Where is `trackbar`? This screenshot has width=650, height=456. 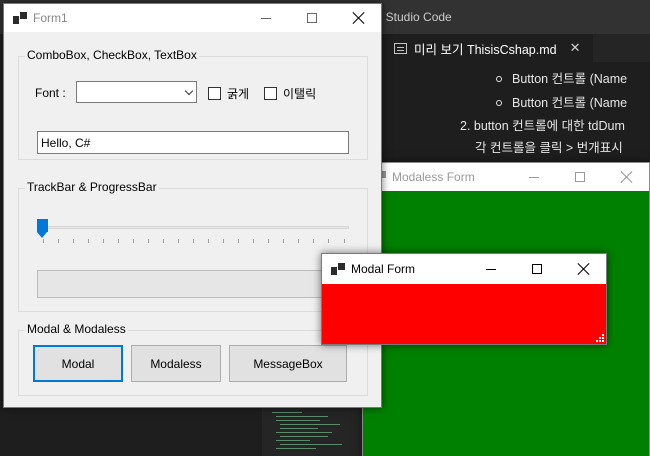 trackbar is located at coordinates (193, 234).